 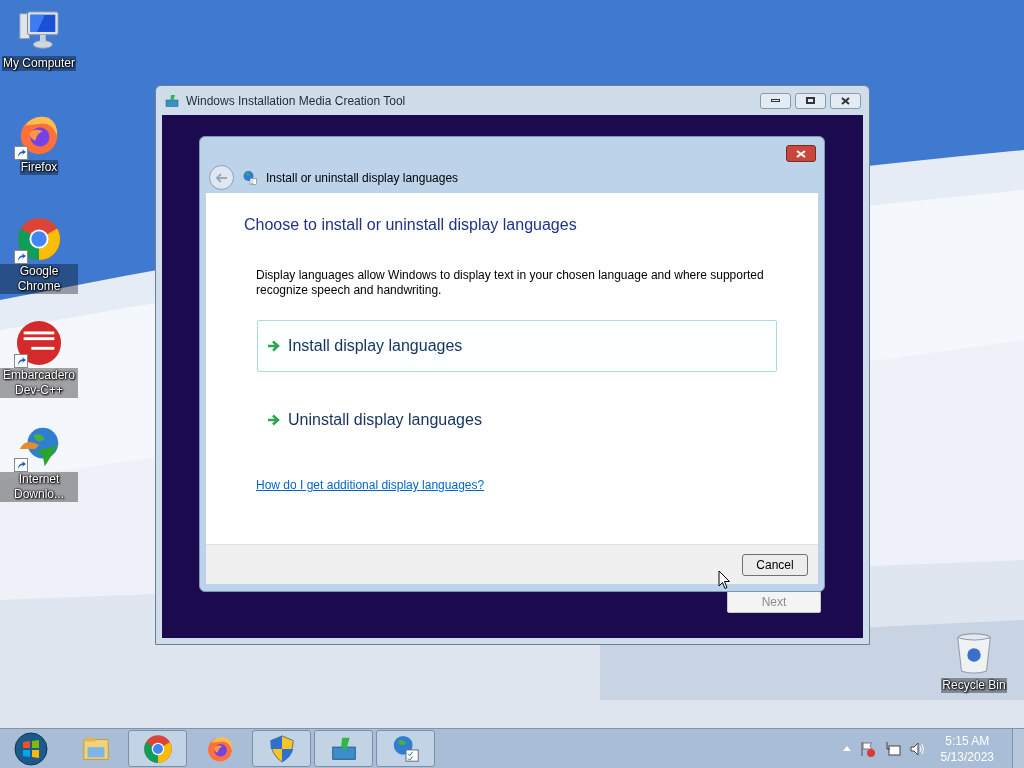 I want to click on show-hidden-icons-icon, so click(x=846, y=748).